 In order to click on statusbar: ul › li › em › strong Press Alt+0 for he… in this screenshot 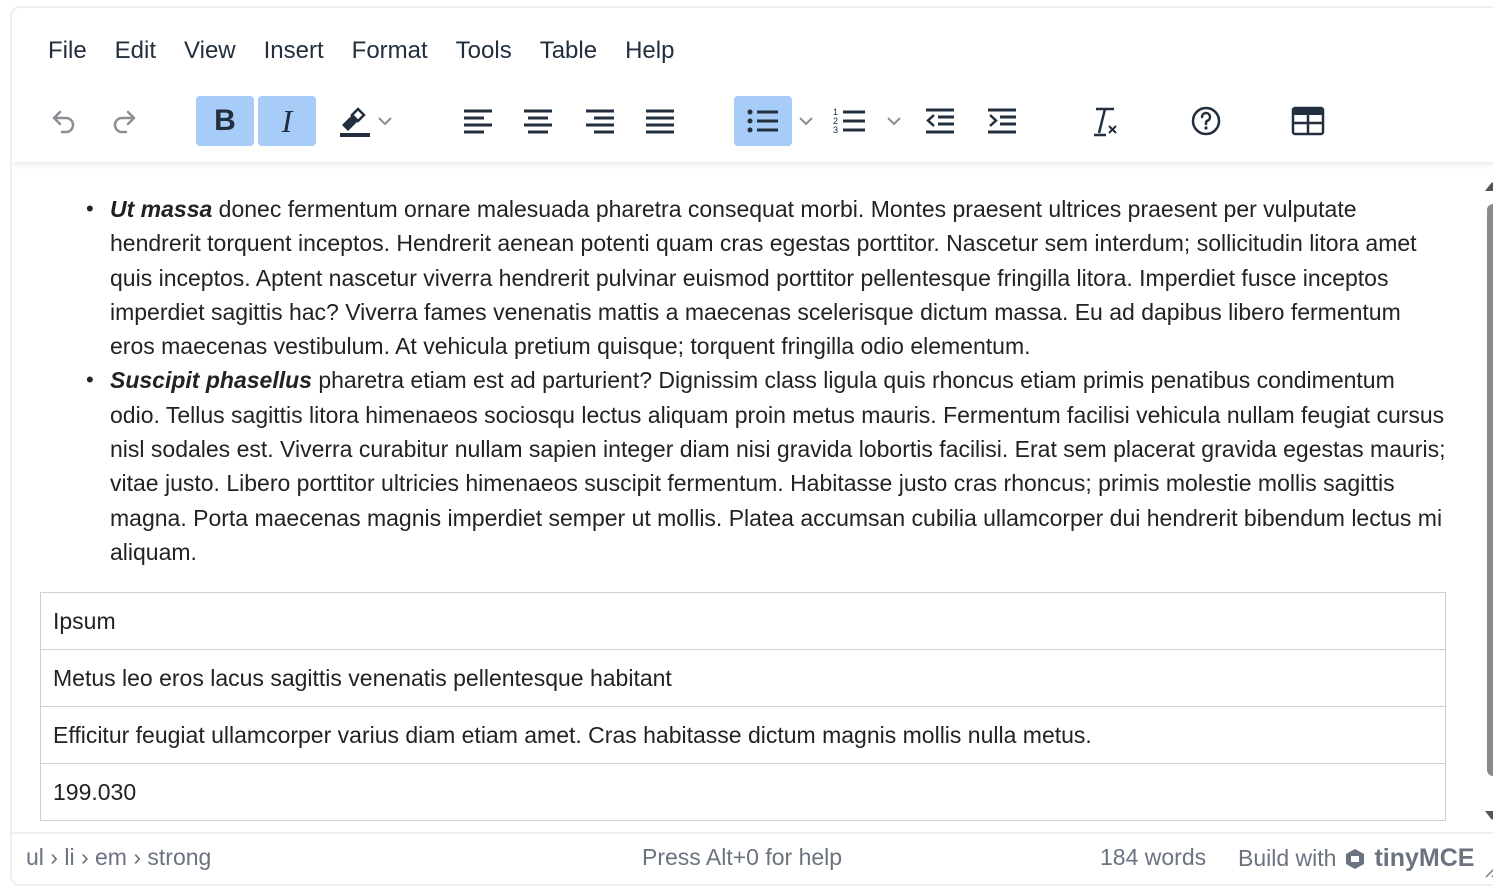, I will do `click(752, 856)`.